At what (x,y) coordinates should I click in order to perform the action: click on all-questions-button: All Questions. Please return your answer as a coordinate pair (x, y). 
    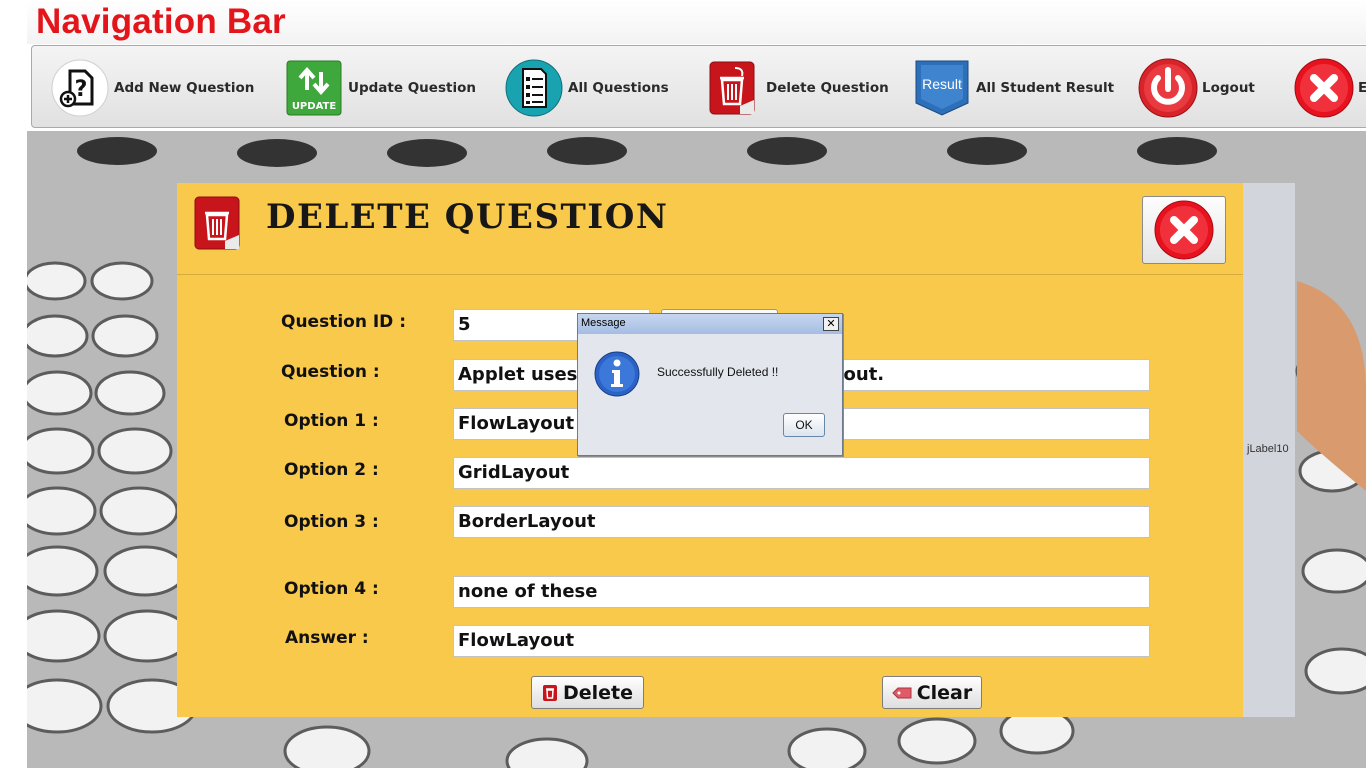
    Looking at the image, I should click on (586, 88).